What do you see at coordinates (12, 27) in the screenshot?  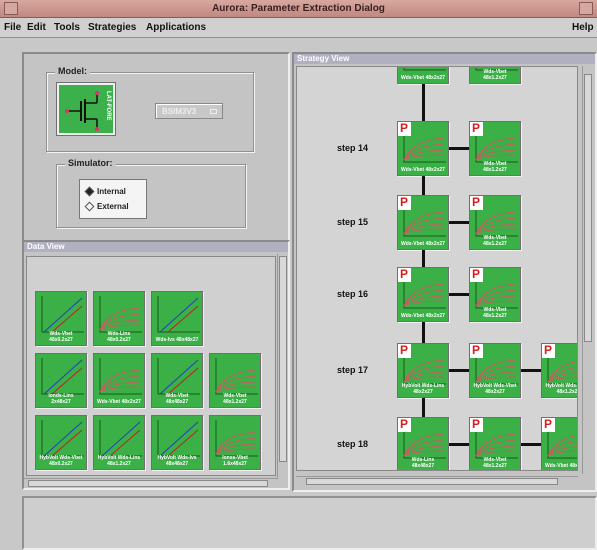 I see `menu-file: File` at bounding box center [12, 27].